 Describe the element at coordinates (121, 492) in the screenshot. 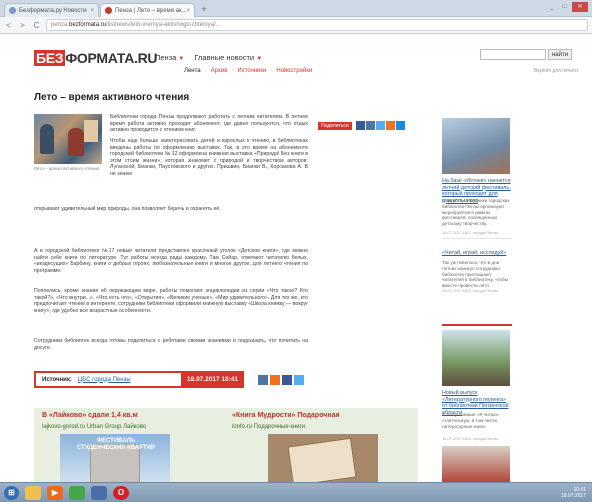

I see `opera-icon: O` at that location.